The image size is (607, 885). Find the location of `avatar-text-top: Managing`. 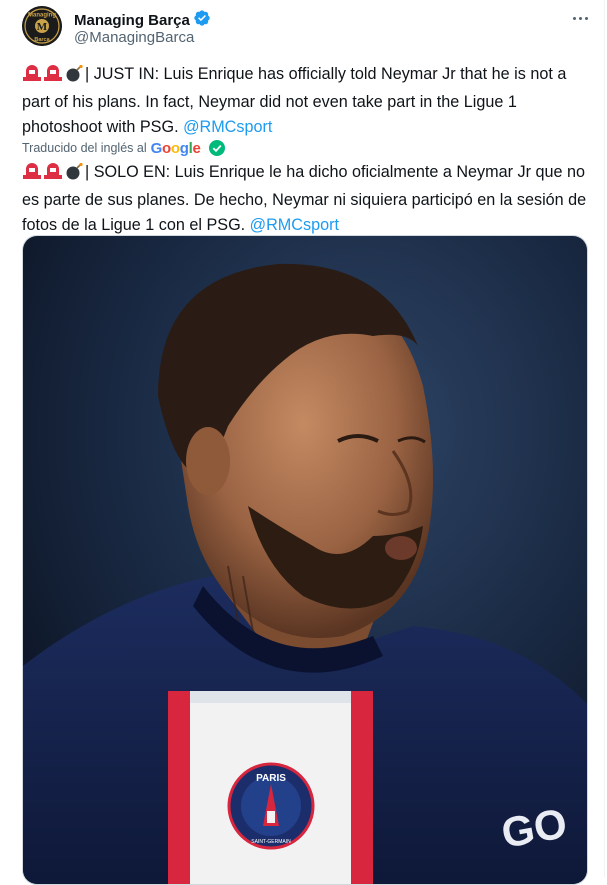

avatar-text-top: Managing is located at coordinates (42, 16).